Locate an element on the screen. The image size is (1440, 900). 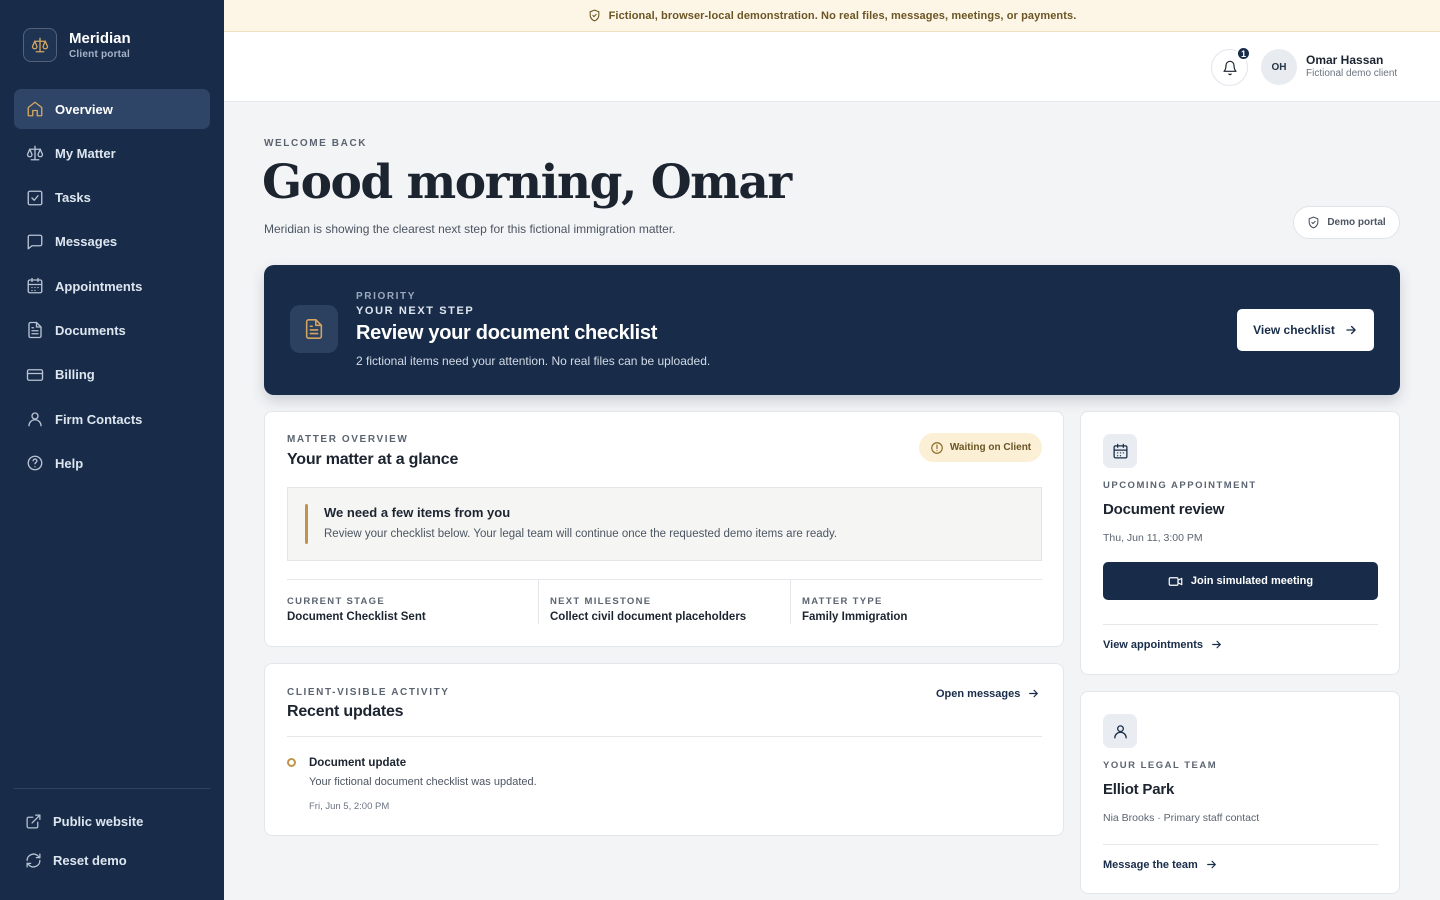
team-eyebrow: YOUR LEGAL TEAM is located at coordinates (1160, 765).